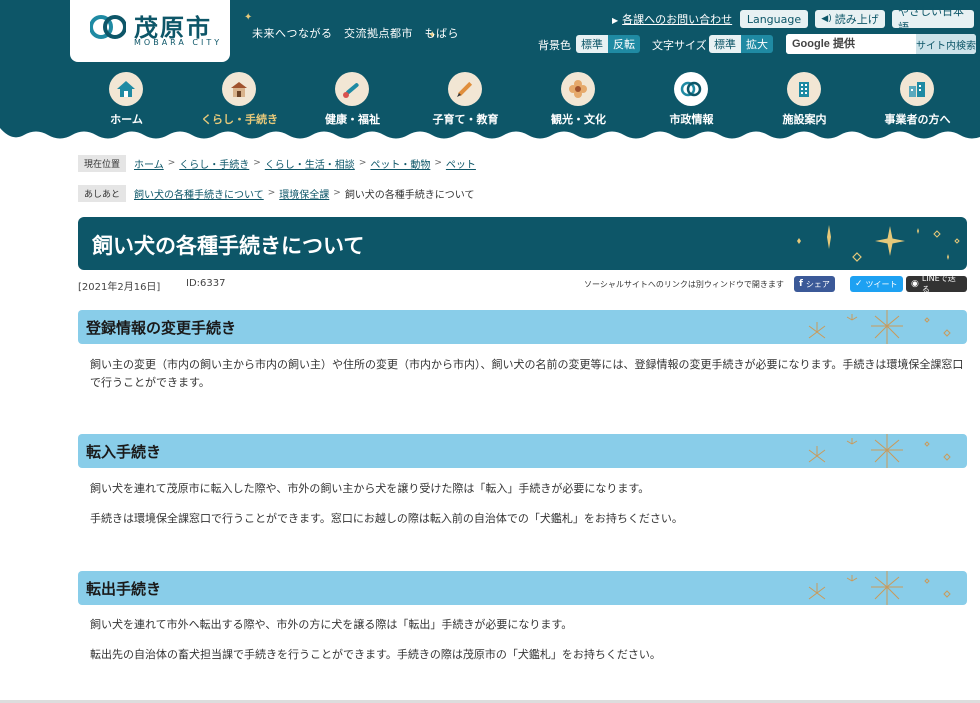 Image resolution: width=980 pixels, height=703 pixels. I want to click on section-title: 転入手続き, so click(124, 452).